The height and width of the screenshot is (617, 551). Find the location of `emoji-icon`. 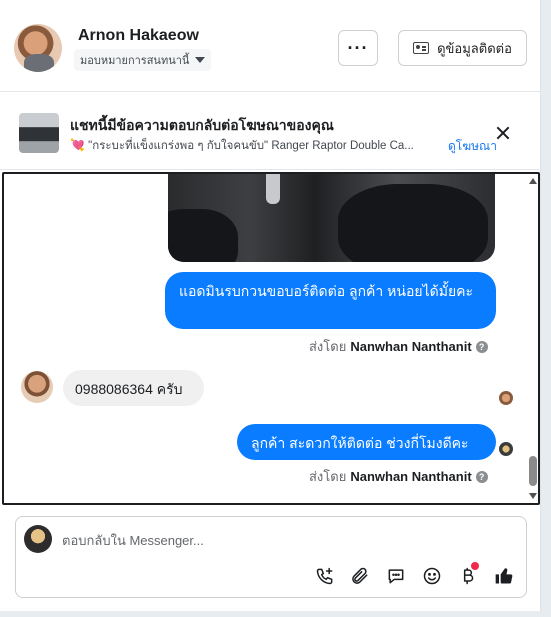

emoji-icon is located at coordinates (432, 576).